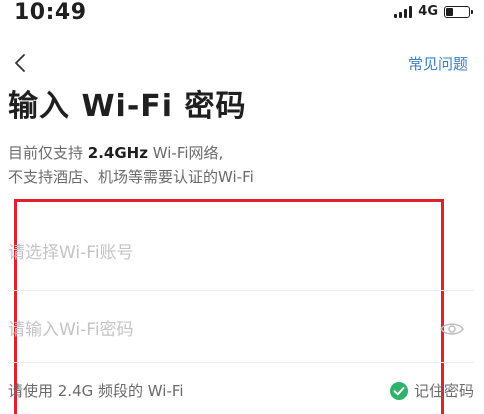 This screenshot has width=484, height=414. Describe the element at coordinates (452, 329) in the screenshot. I see `eye-icon` at that location.